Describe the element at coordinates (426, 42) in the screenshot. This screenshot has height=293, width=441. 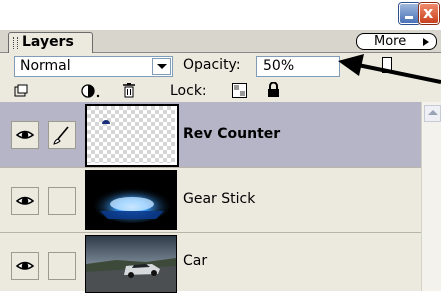
I see `play-arrow-icon` at that location.